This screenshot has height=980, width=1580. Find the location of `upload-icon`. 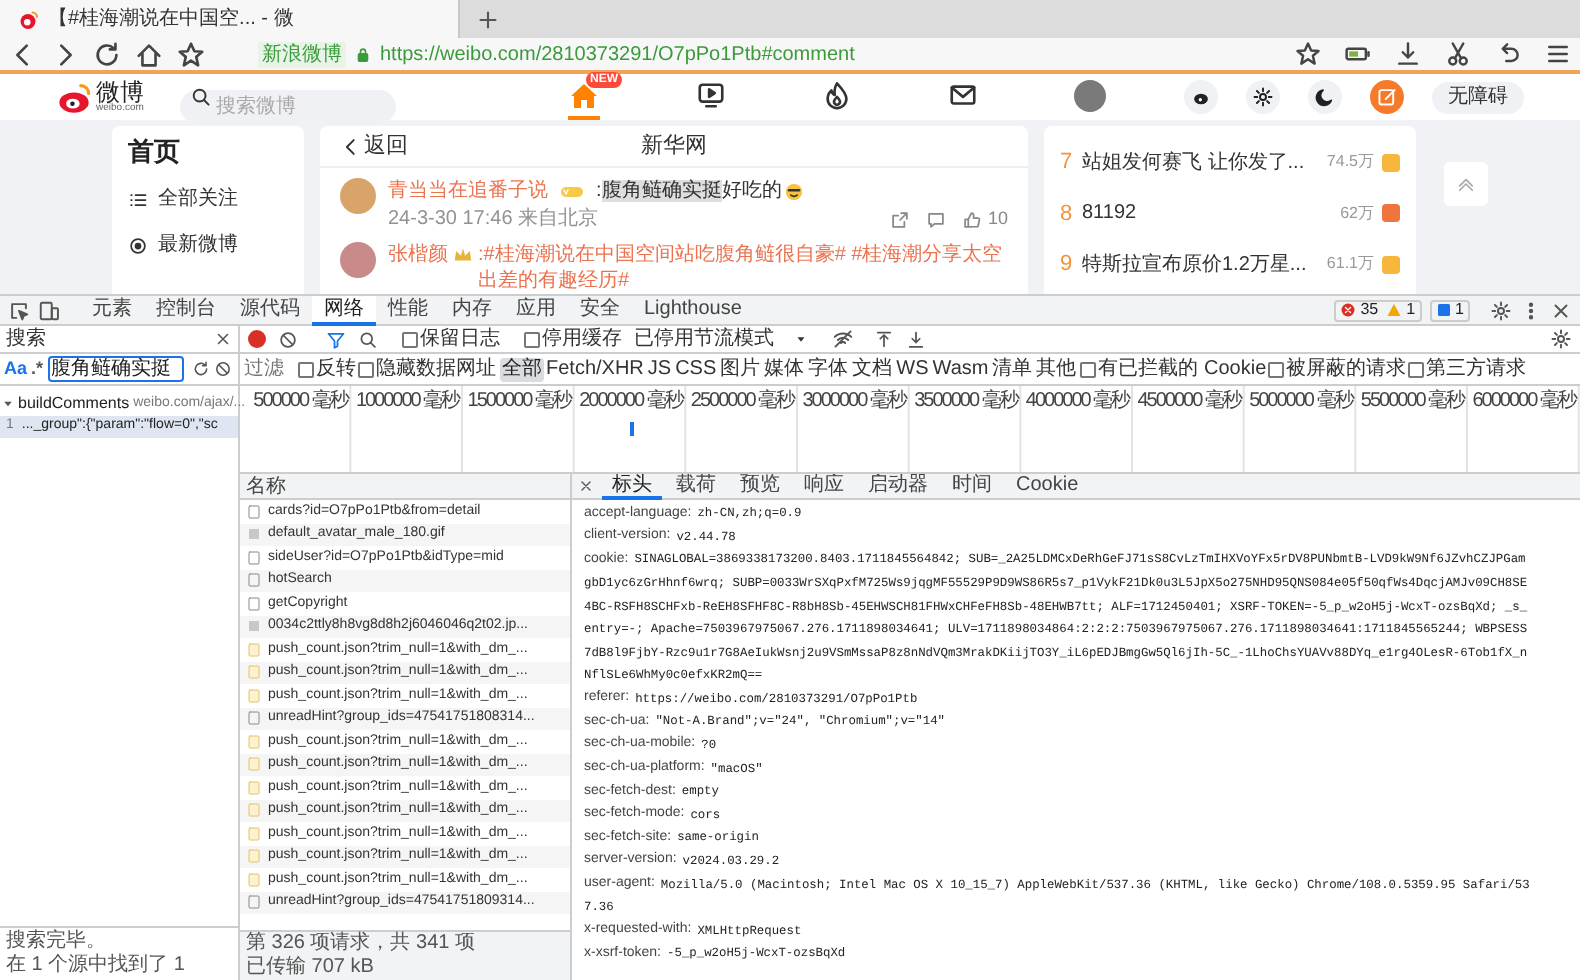

upload-icon is located at coordinates (884, 339).